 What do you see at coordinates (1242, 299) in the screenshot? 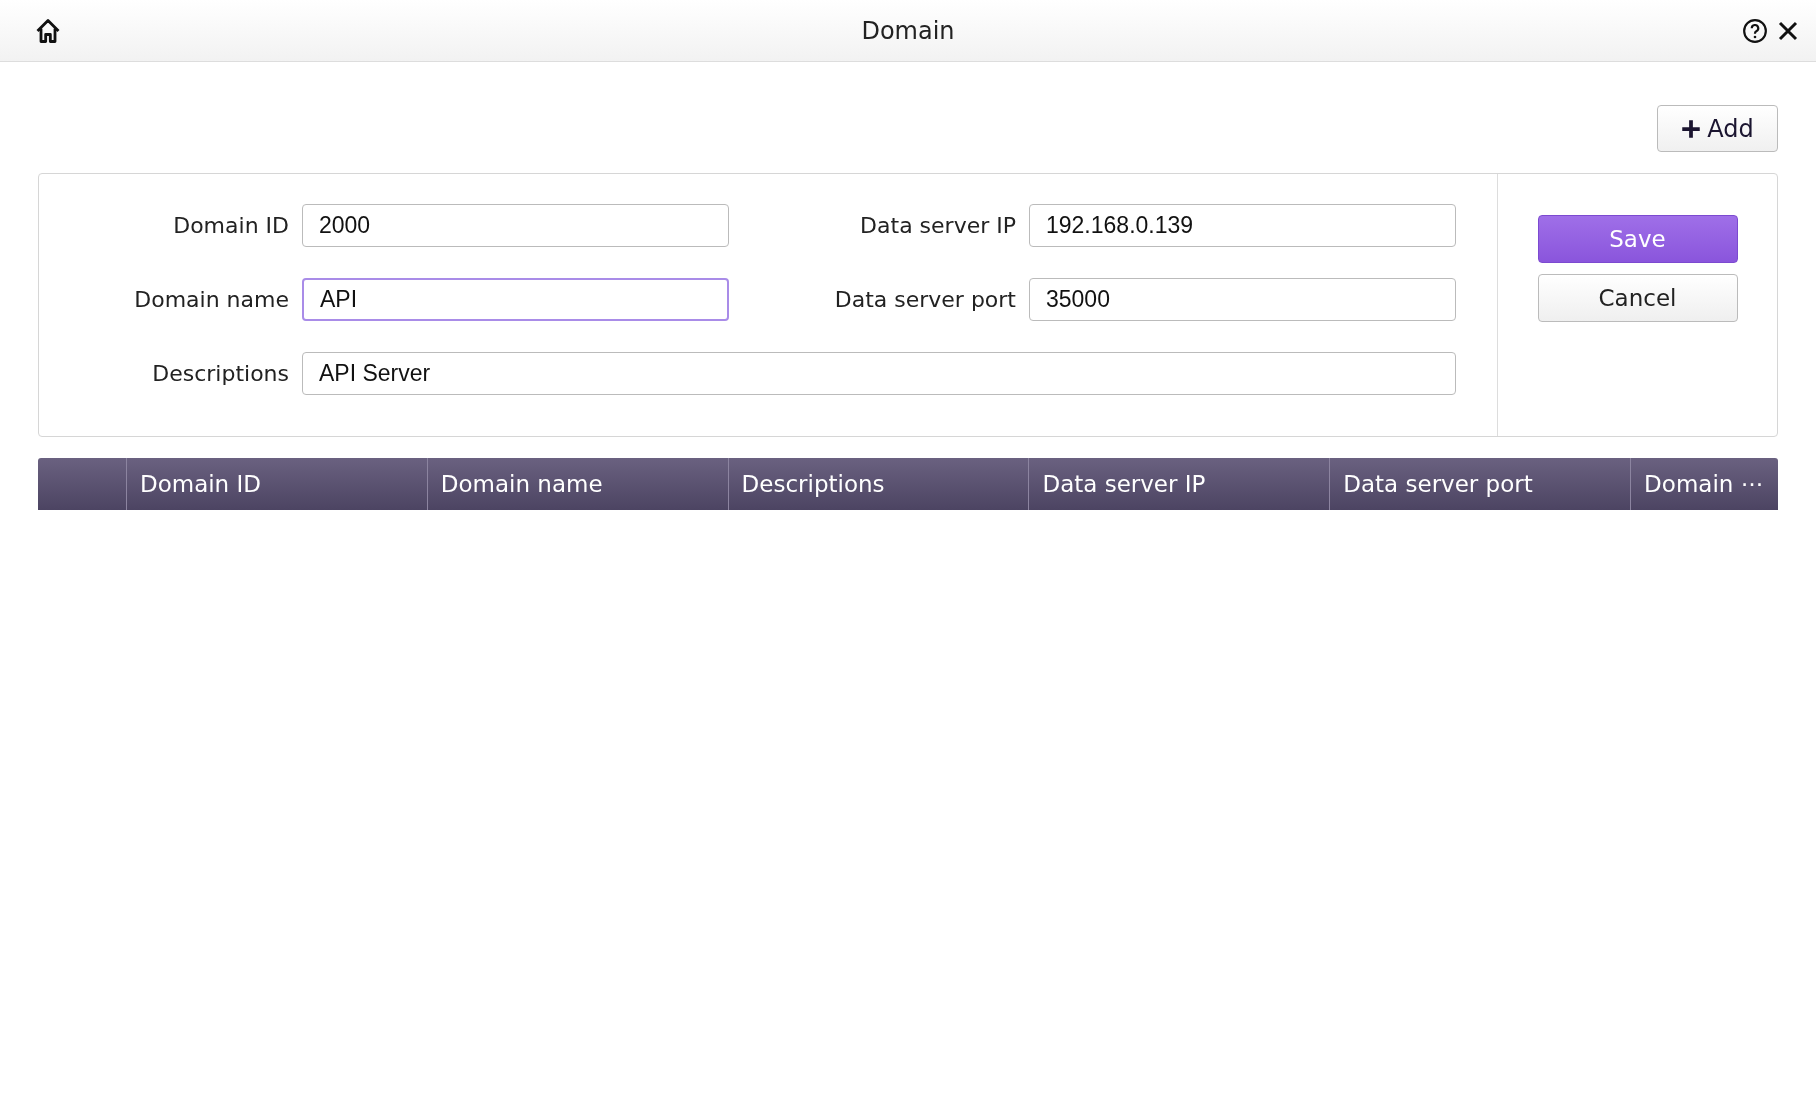
I see `input-field: 35000` at bounding box center [1242, 299].